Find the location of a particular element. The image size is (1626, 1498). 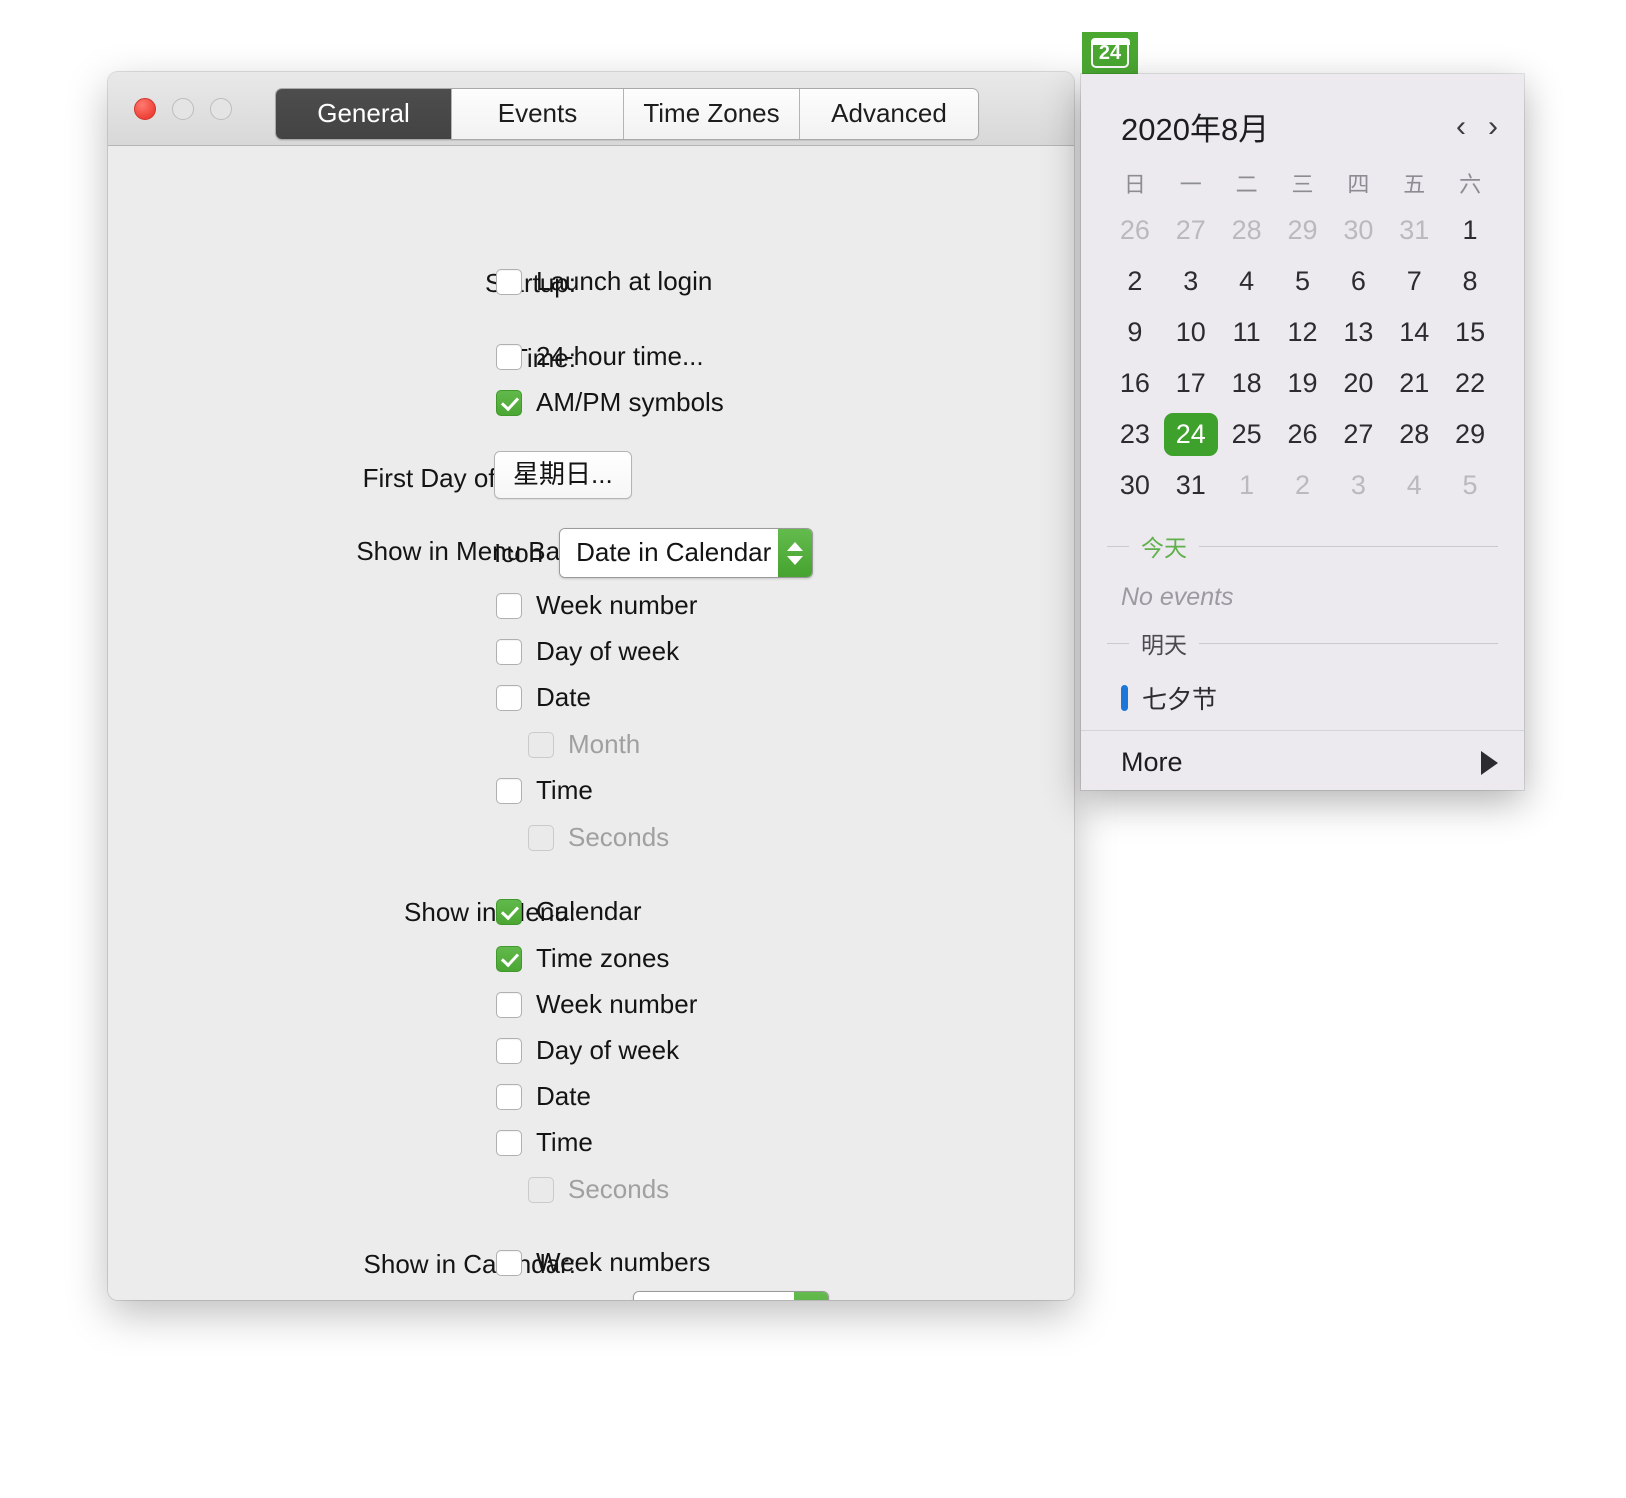

calendar-week-numbers-checkbox is located at coordinates (509, 1262).